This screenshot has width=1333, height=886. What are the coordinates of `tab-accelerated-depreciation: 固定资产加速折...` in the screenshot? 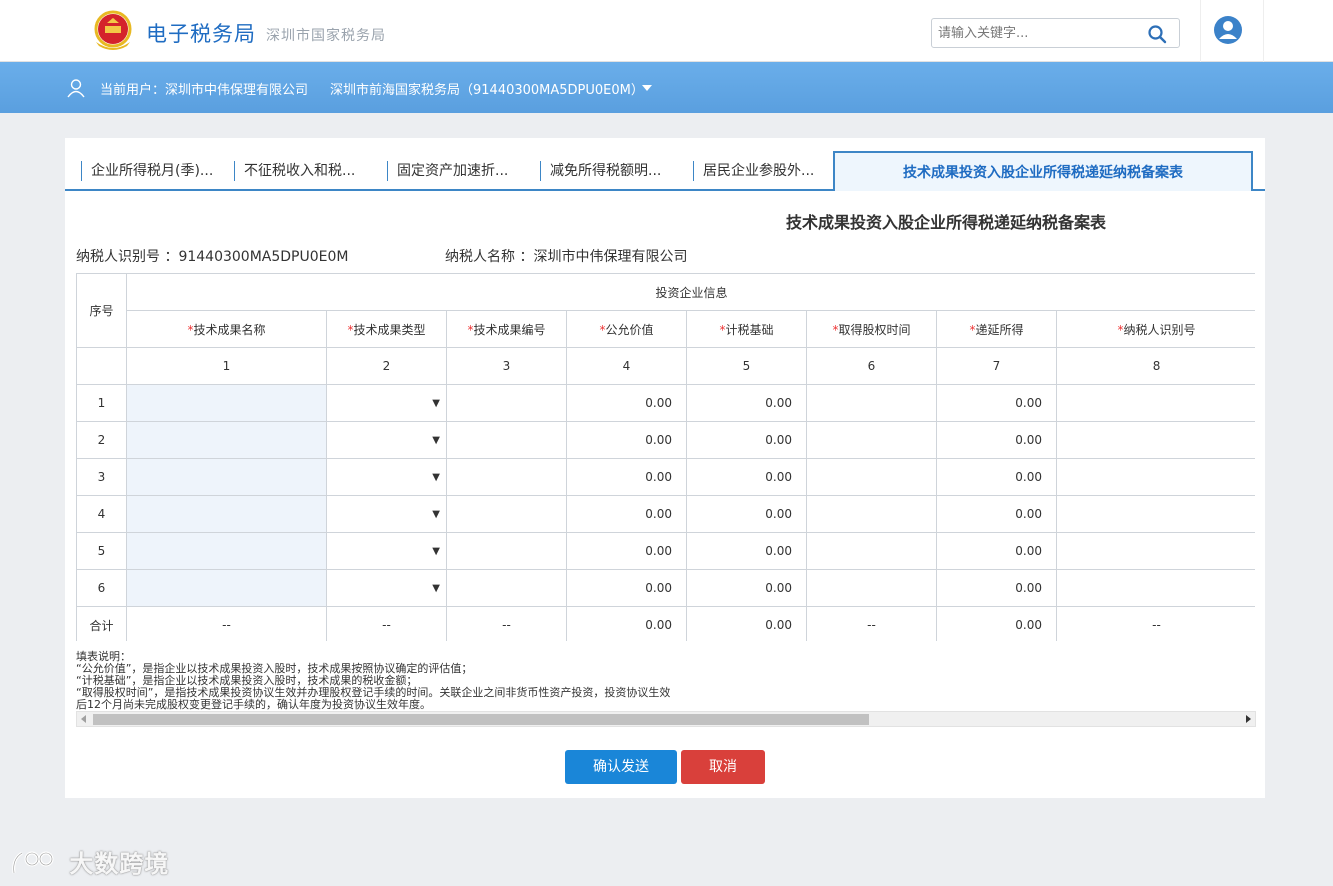 It's located at (447, 171).